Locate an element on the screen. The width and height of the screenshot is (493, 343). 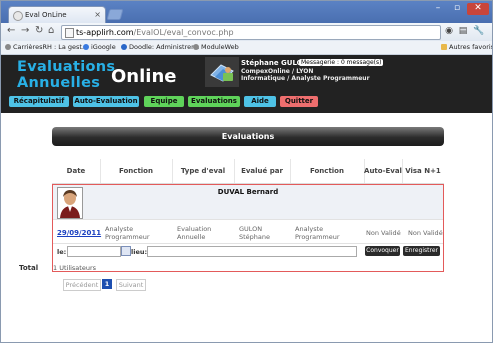
google-icon is located at coordinates (86, 47).